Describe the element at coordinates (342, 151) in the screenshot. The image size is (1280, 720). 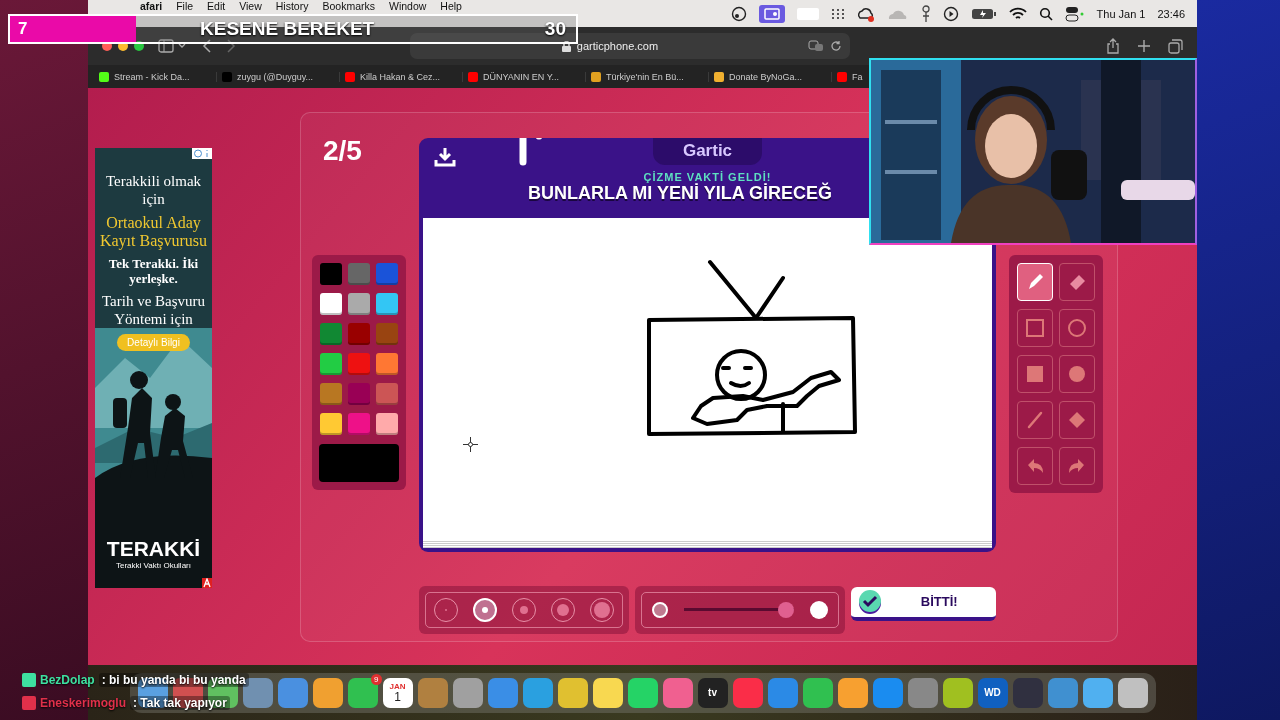
I see `round-counter: 2/5` at that location.